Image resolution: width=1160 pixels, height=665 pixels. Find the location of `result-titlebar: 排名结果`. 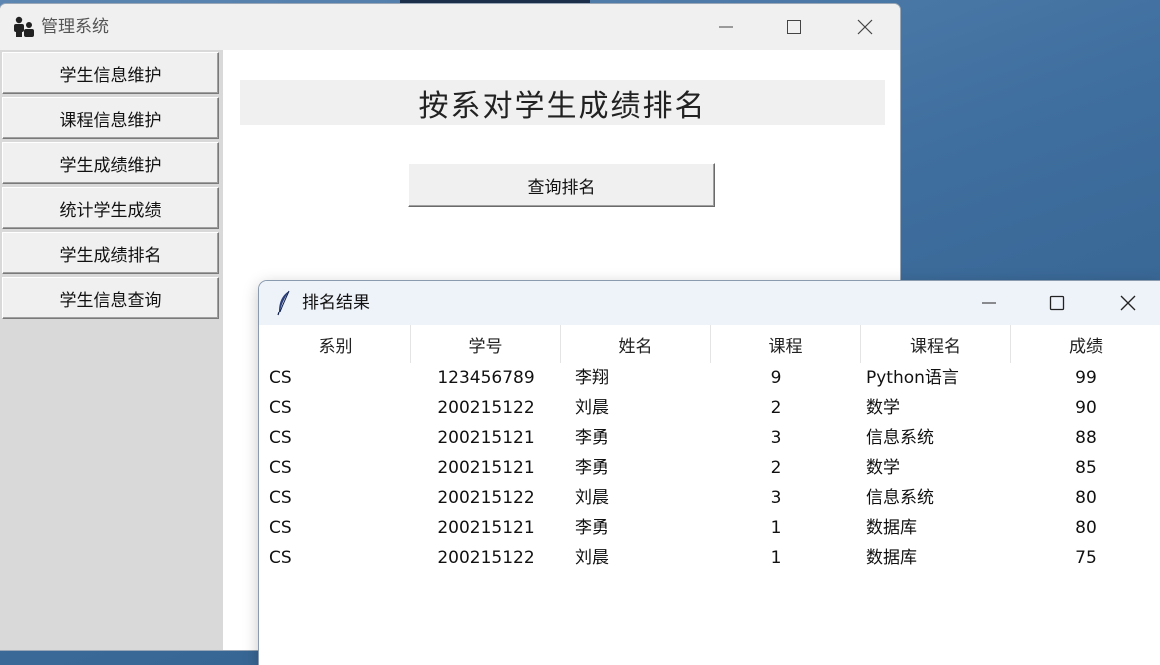

result-titlebar: 排名结果 is located at coordinates (709, 303).